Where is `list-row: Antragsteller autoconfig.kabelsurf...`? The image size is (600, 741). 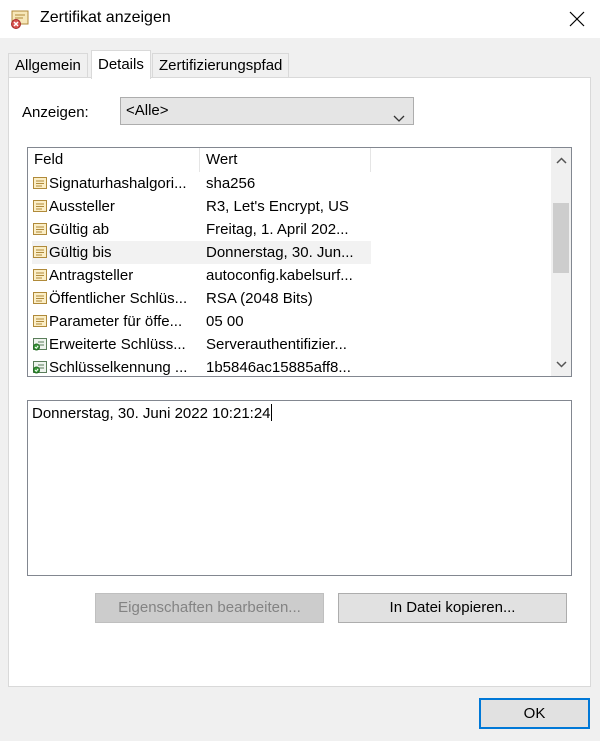 list-row: Antragsteller autoconfig.kabelsurf... is located at coordinates (290, 275).